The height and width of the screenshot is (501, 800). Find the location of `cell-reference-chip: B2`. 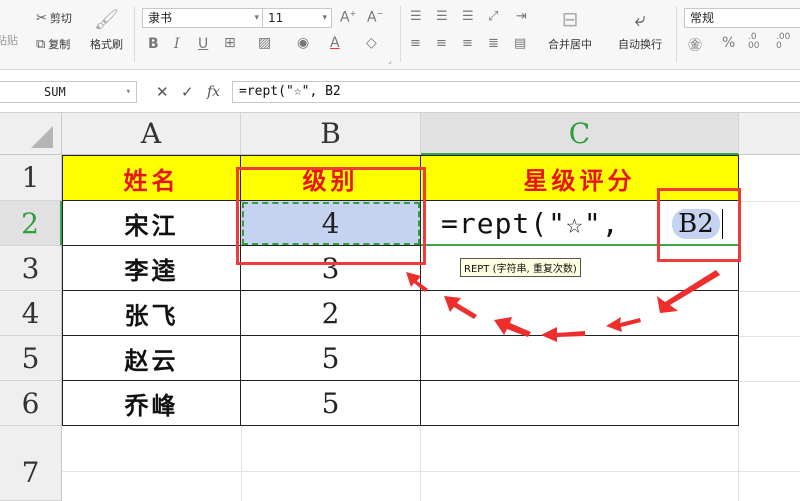

cell-reference-chip: B2 is located at coordinates (696, 224).